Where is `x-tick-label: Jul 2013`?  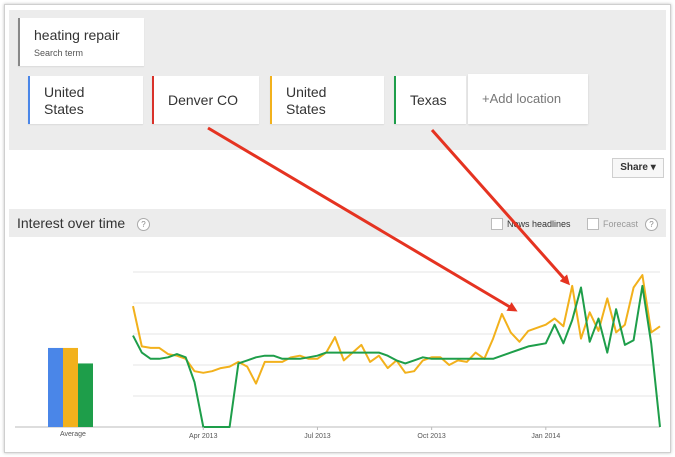
x-tick-label: Jul 2013 is located at coordinates (317, 436).